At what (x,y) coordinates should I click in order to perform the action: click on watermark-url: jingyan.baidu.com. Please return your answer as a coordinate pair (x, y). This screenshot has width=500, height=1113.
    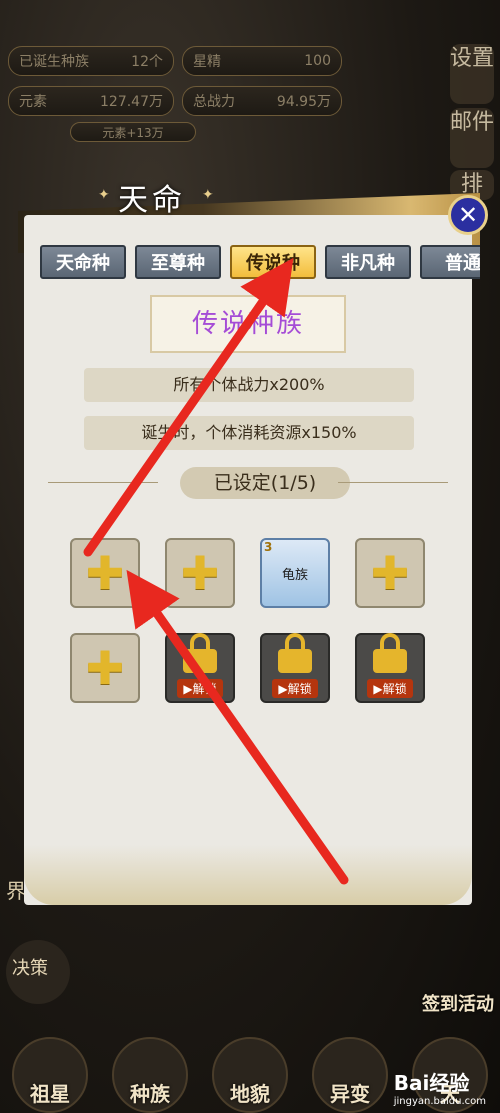
    Looking at the image, I should click on (439, 1101).